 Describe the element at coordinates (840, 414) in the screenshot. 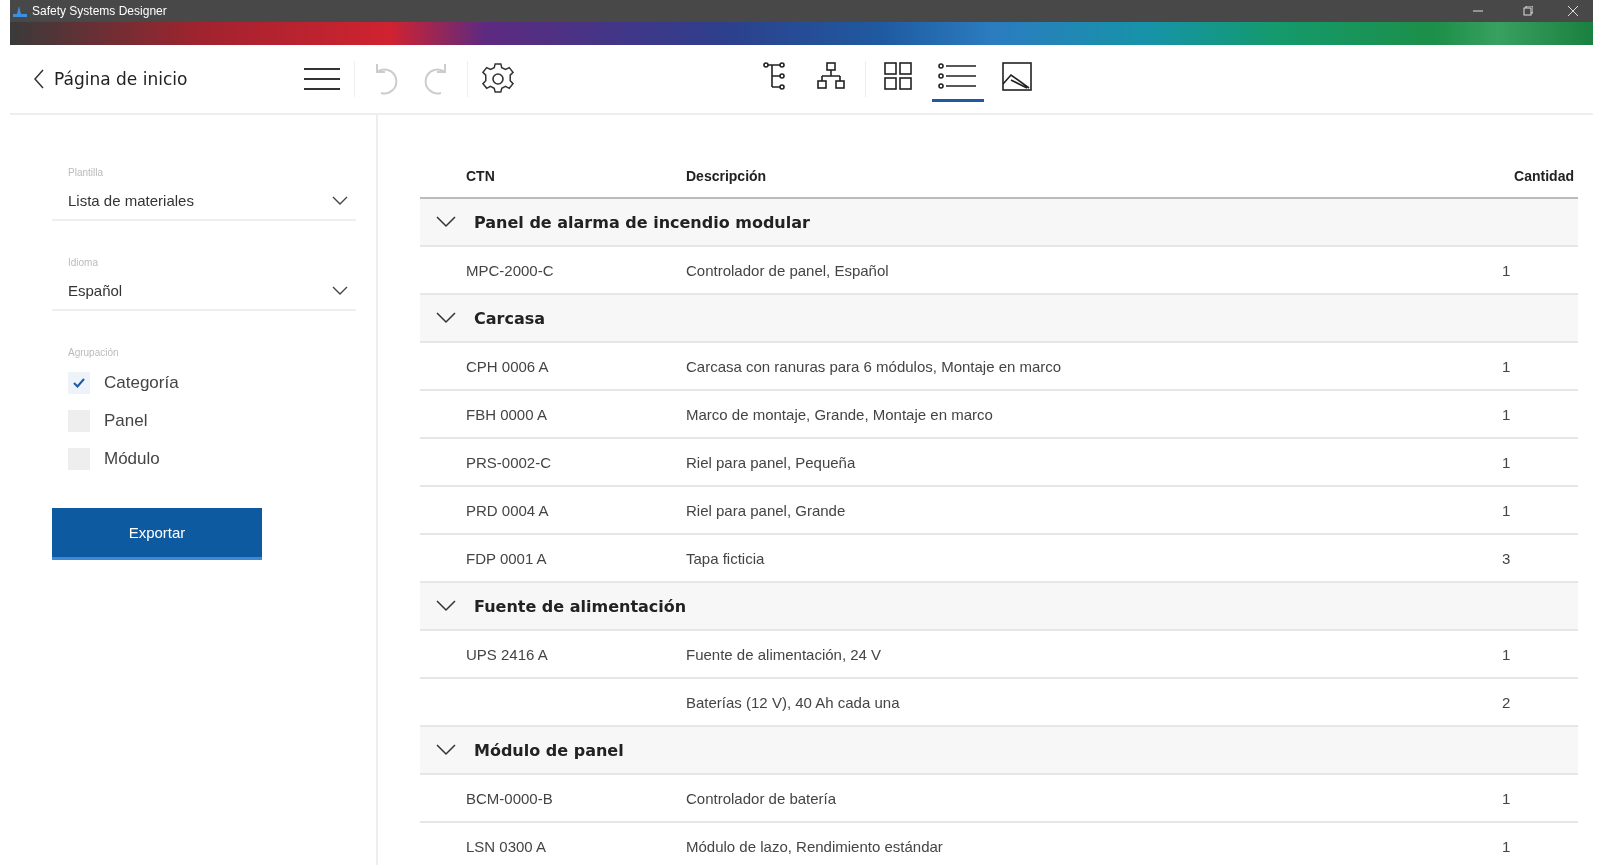

I see `table-cell-text: Marco de montaje, Grande, Montaje en marco` at that location.